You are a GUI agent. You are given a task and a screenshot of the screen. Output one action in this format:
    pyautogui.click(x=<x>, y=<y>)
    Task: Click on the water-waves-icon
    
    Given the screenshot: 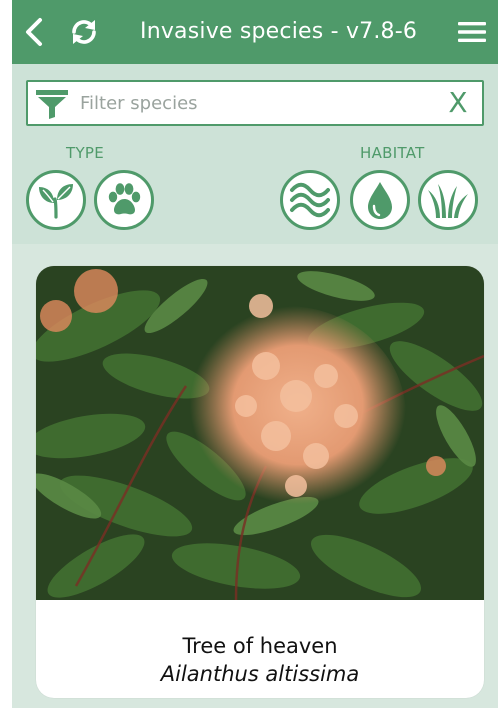 What is the action you would take?
    pyautogui.click(x=310, y=200)
    